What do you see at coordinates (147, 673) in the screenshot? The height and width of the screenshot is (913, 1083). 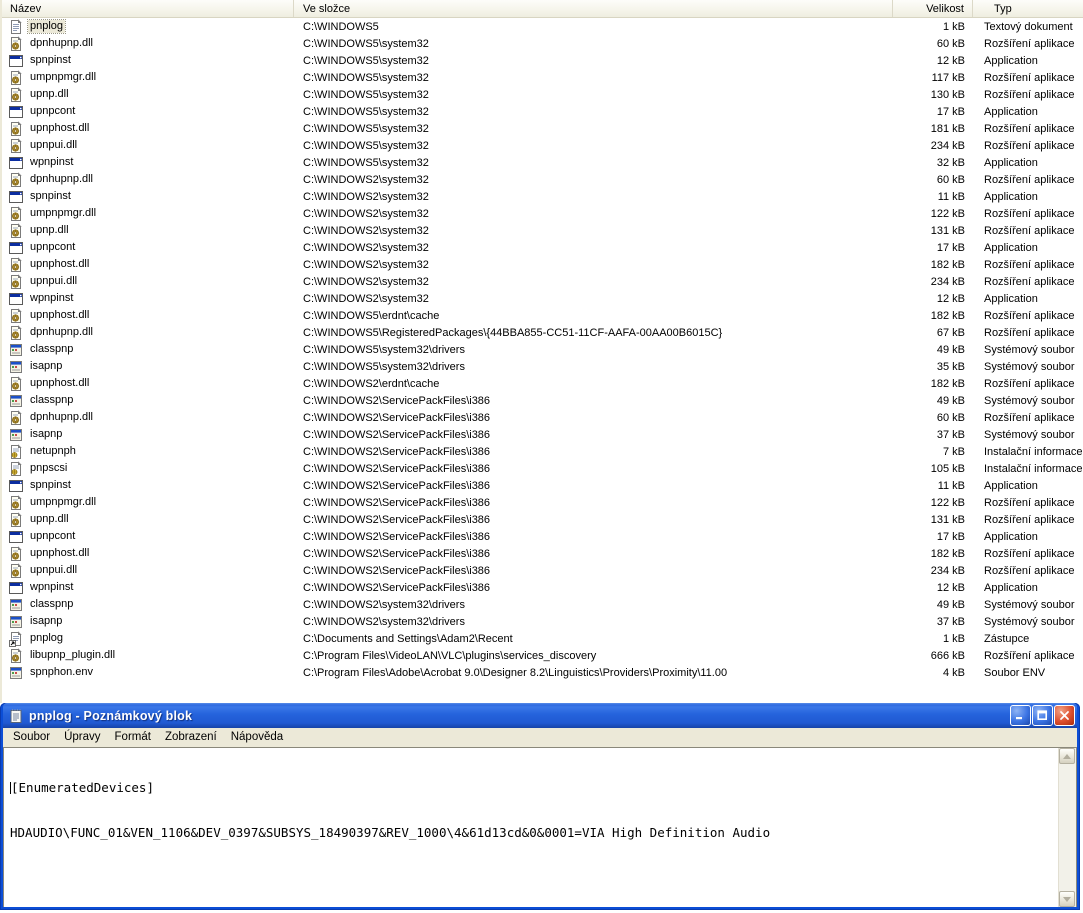 I see `file-name-cell: spnphon.env` at bounding box center [147, 673].